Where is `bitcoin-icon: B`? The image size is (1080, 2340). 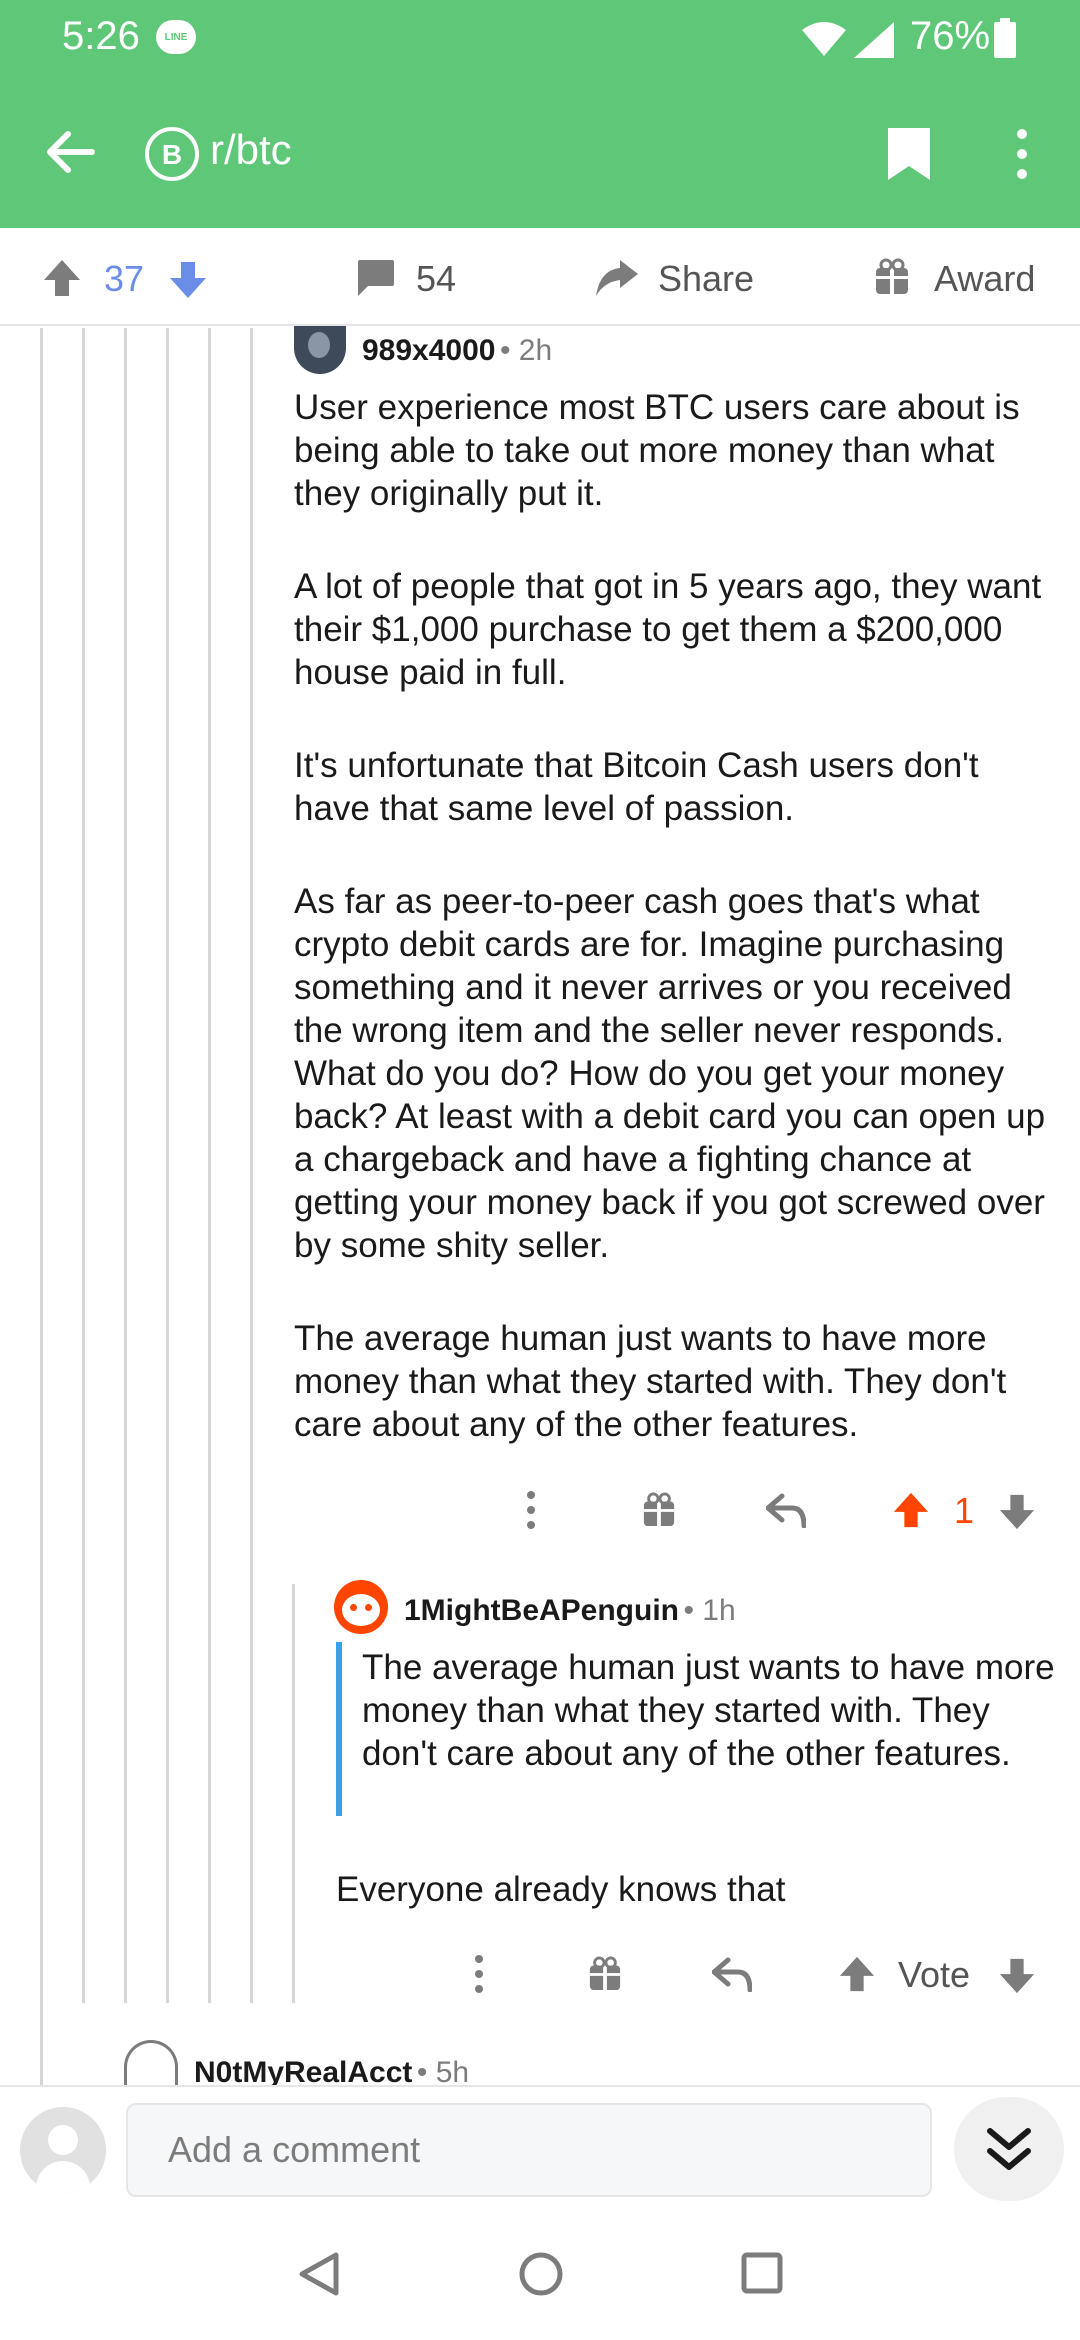 bitcoin-icon: B is located at coordinates (172, 154).